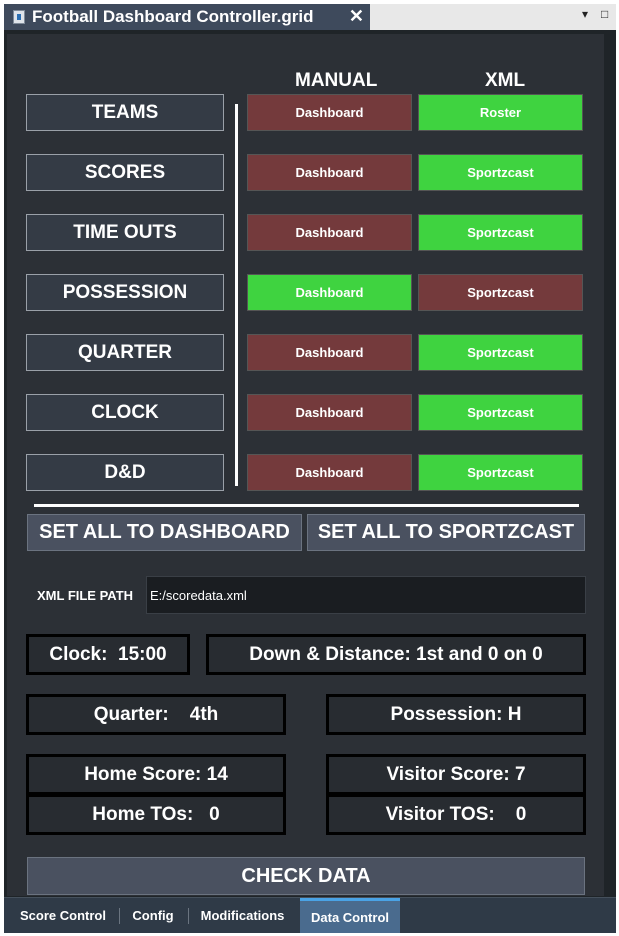  Describe the element at coordinates (329, 472) in the screenshot. I see `down-distance-manual-button: Dashboard` at that location.